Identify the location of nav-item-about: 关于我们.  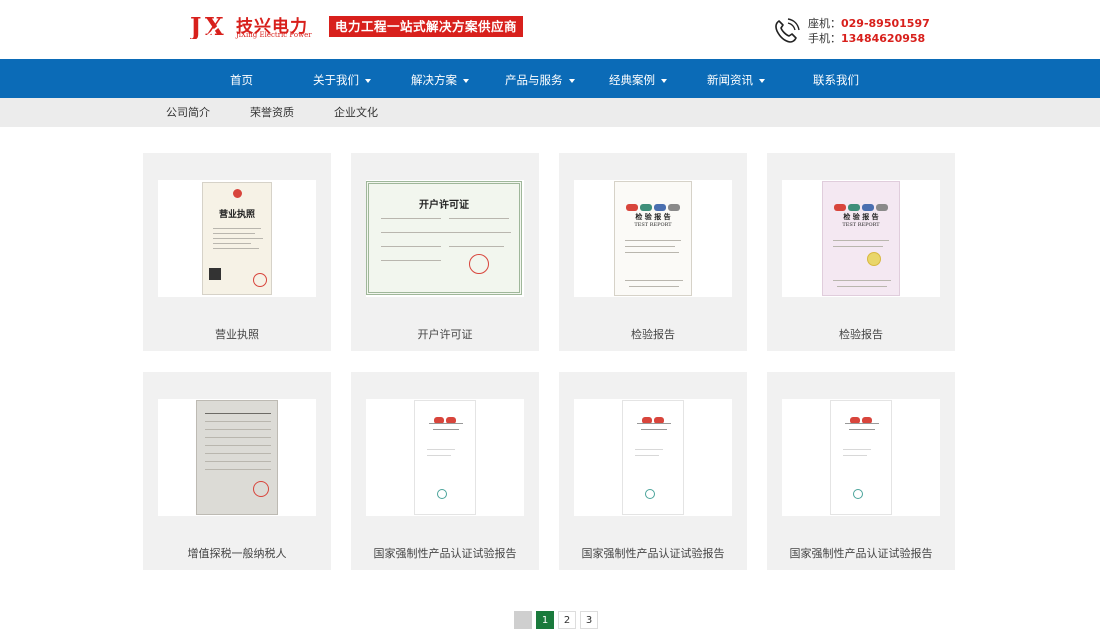
(342, 78).